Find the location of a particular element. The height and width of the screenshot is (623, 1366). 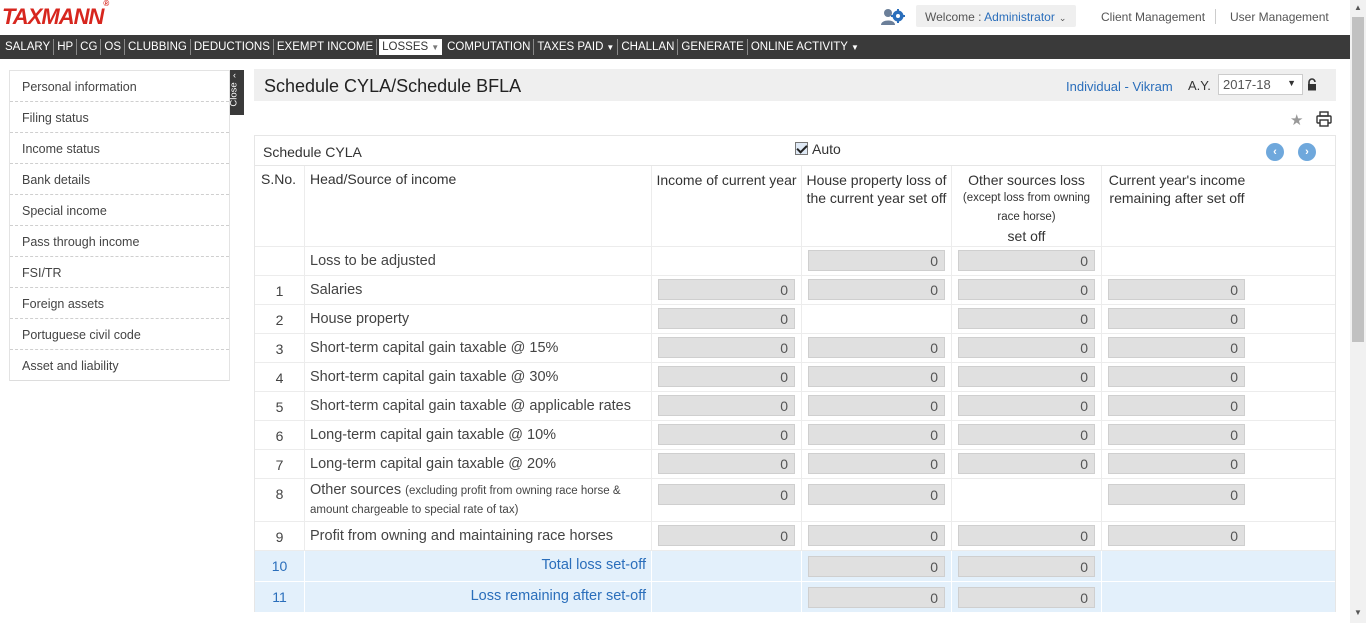

sidebar-item-personal-information: Personal information is located at coordinates (119, 86).